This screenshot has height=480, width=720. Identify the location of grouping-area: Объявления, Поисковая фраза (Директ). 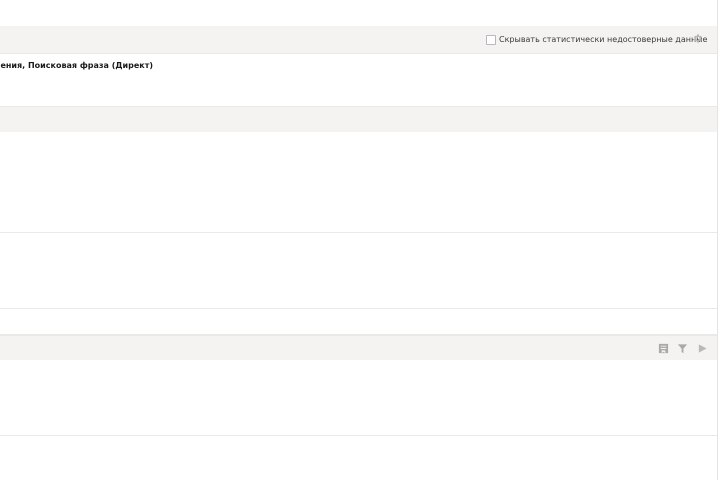
(250, 66).